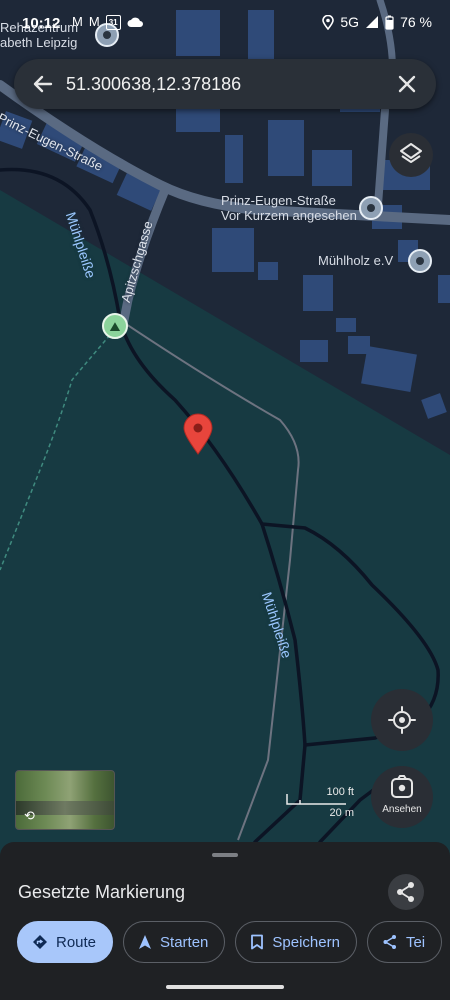 The image size is (450, 1000). Describe the element at coordinates (225, 855) in the screenshot. I see `sheet-drag-handle` at that location.